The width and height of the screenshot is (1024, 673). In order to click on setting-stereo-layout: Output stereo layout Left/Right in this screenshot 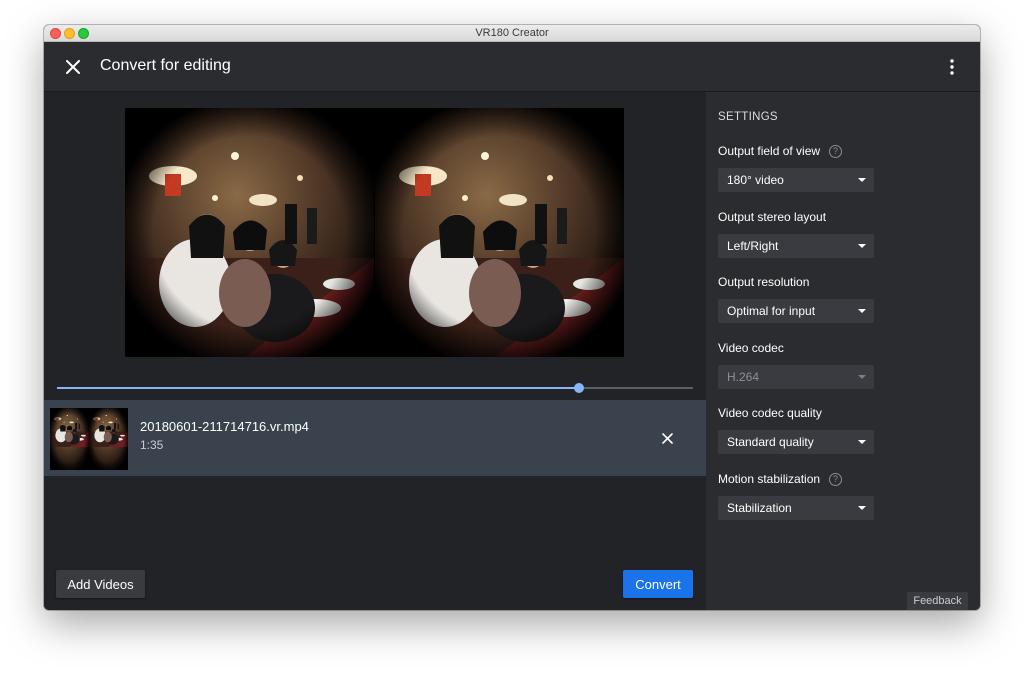, I will do `click(843, 233)`.